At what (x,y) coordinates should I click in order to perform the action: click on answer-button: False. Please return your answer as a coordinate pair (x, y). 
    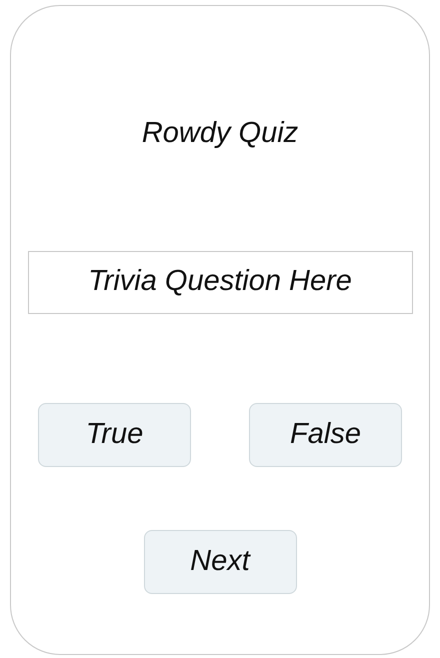
    Looking at the image, I should click on (325, 434).